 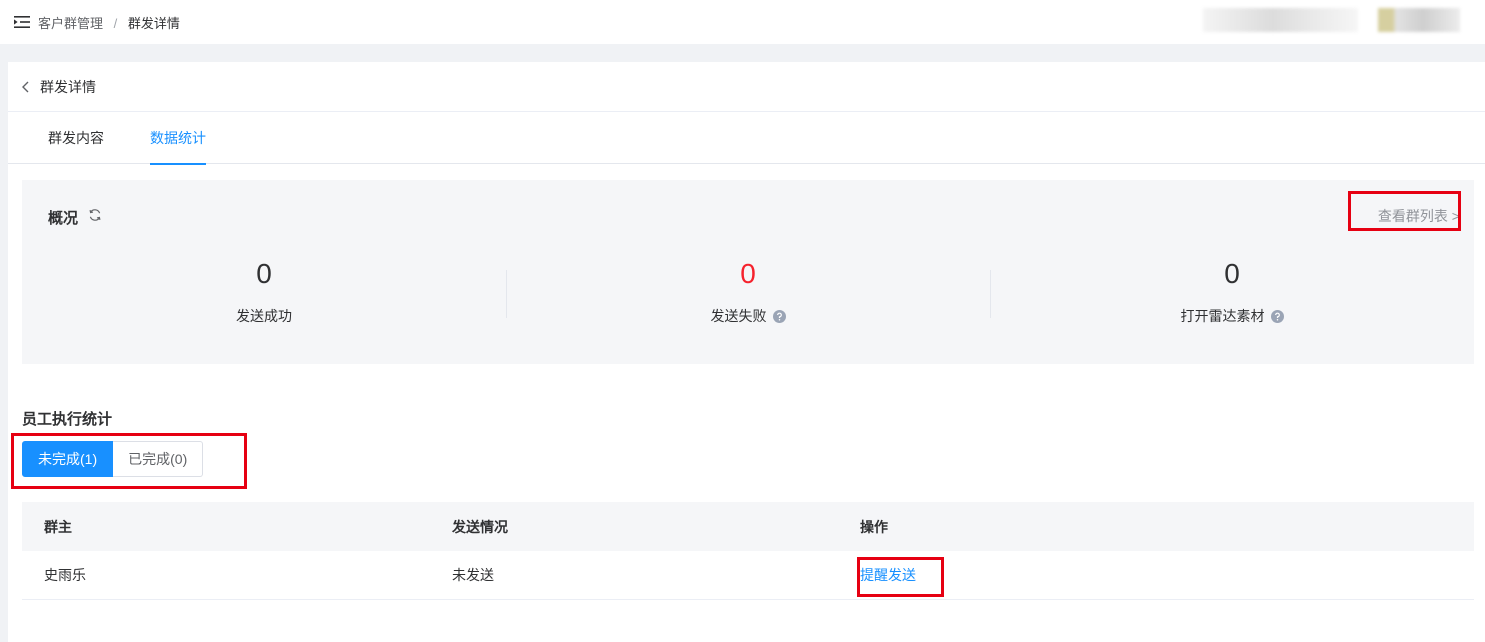 I want to click on stat-send-success: 0 发送成功, so click(x=264, y=292).